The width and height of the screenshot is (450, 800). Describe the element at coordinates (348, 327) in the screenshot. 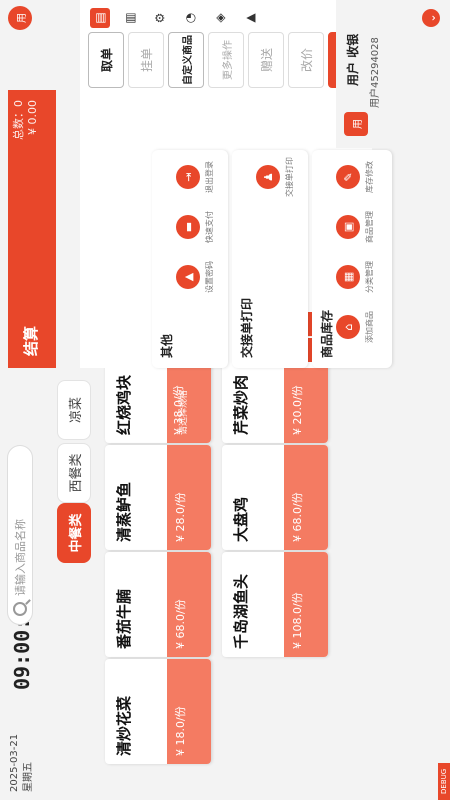

I see `add-icon: ⌂` at that location.